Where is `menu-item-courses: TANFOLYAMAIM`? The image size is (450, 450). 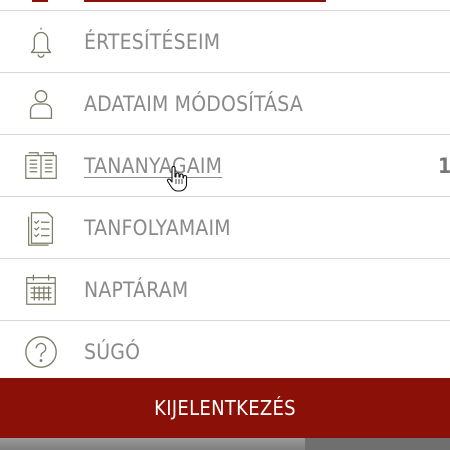
menu-item-courses: TANFOLYAMAIM is located at coordinates (225, 228).